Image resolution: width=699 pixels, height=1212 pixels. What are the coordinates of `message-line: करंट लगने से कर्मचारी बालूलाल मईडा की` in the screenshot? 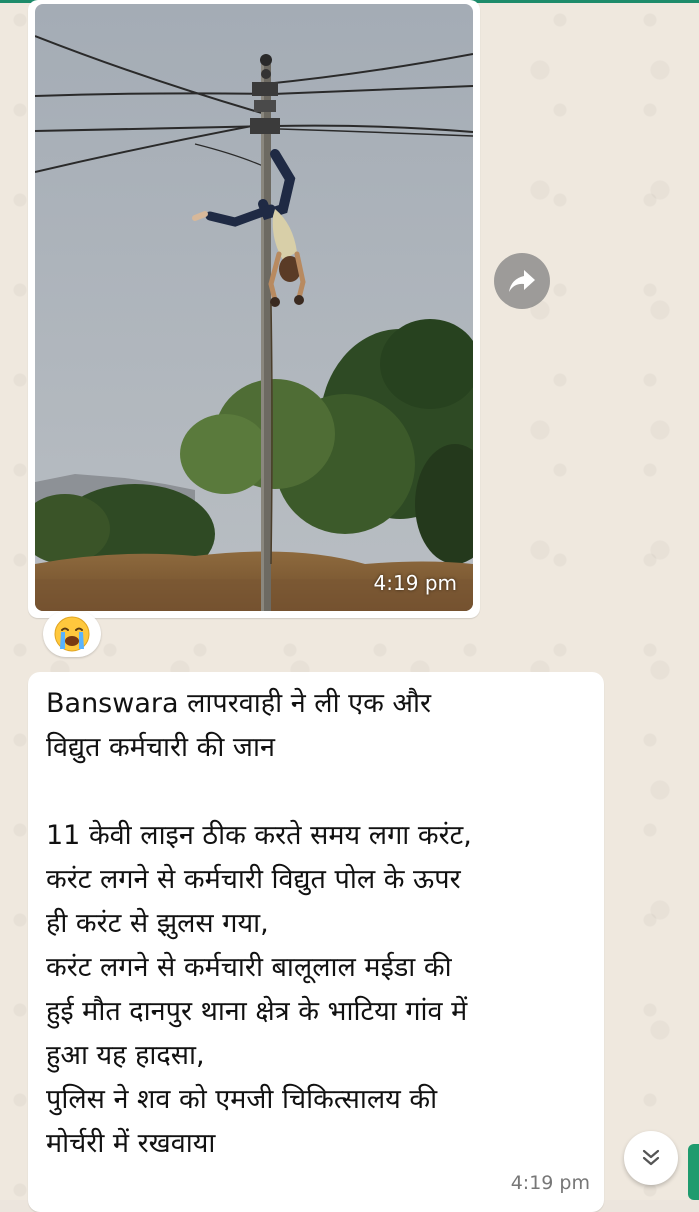 It's located at (249, 967).